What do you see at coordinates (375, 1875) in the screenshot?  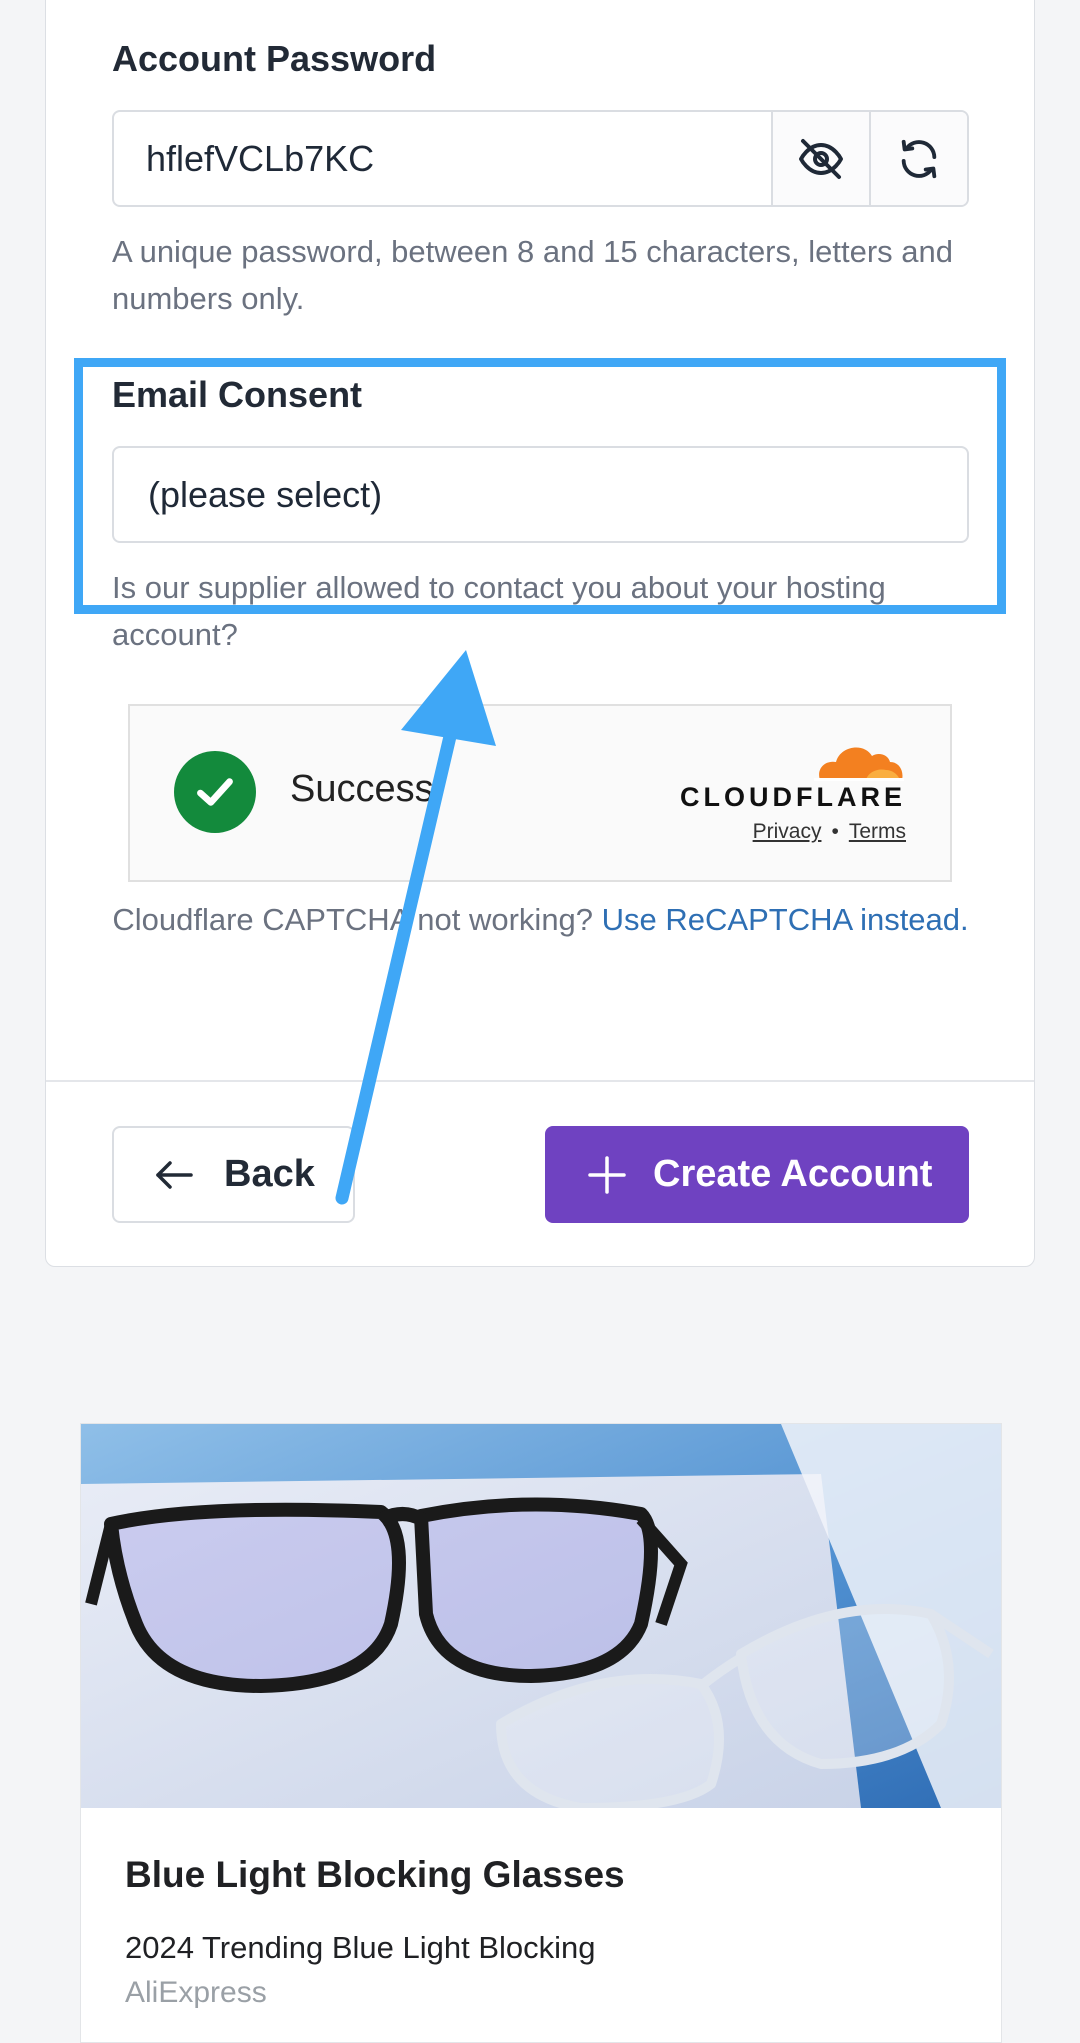 I see `ad-title: Blue Light Blocking Glasses` at bounding box center [375, 1875].